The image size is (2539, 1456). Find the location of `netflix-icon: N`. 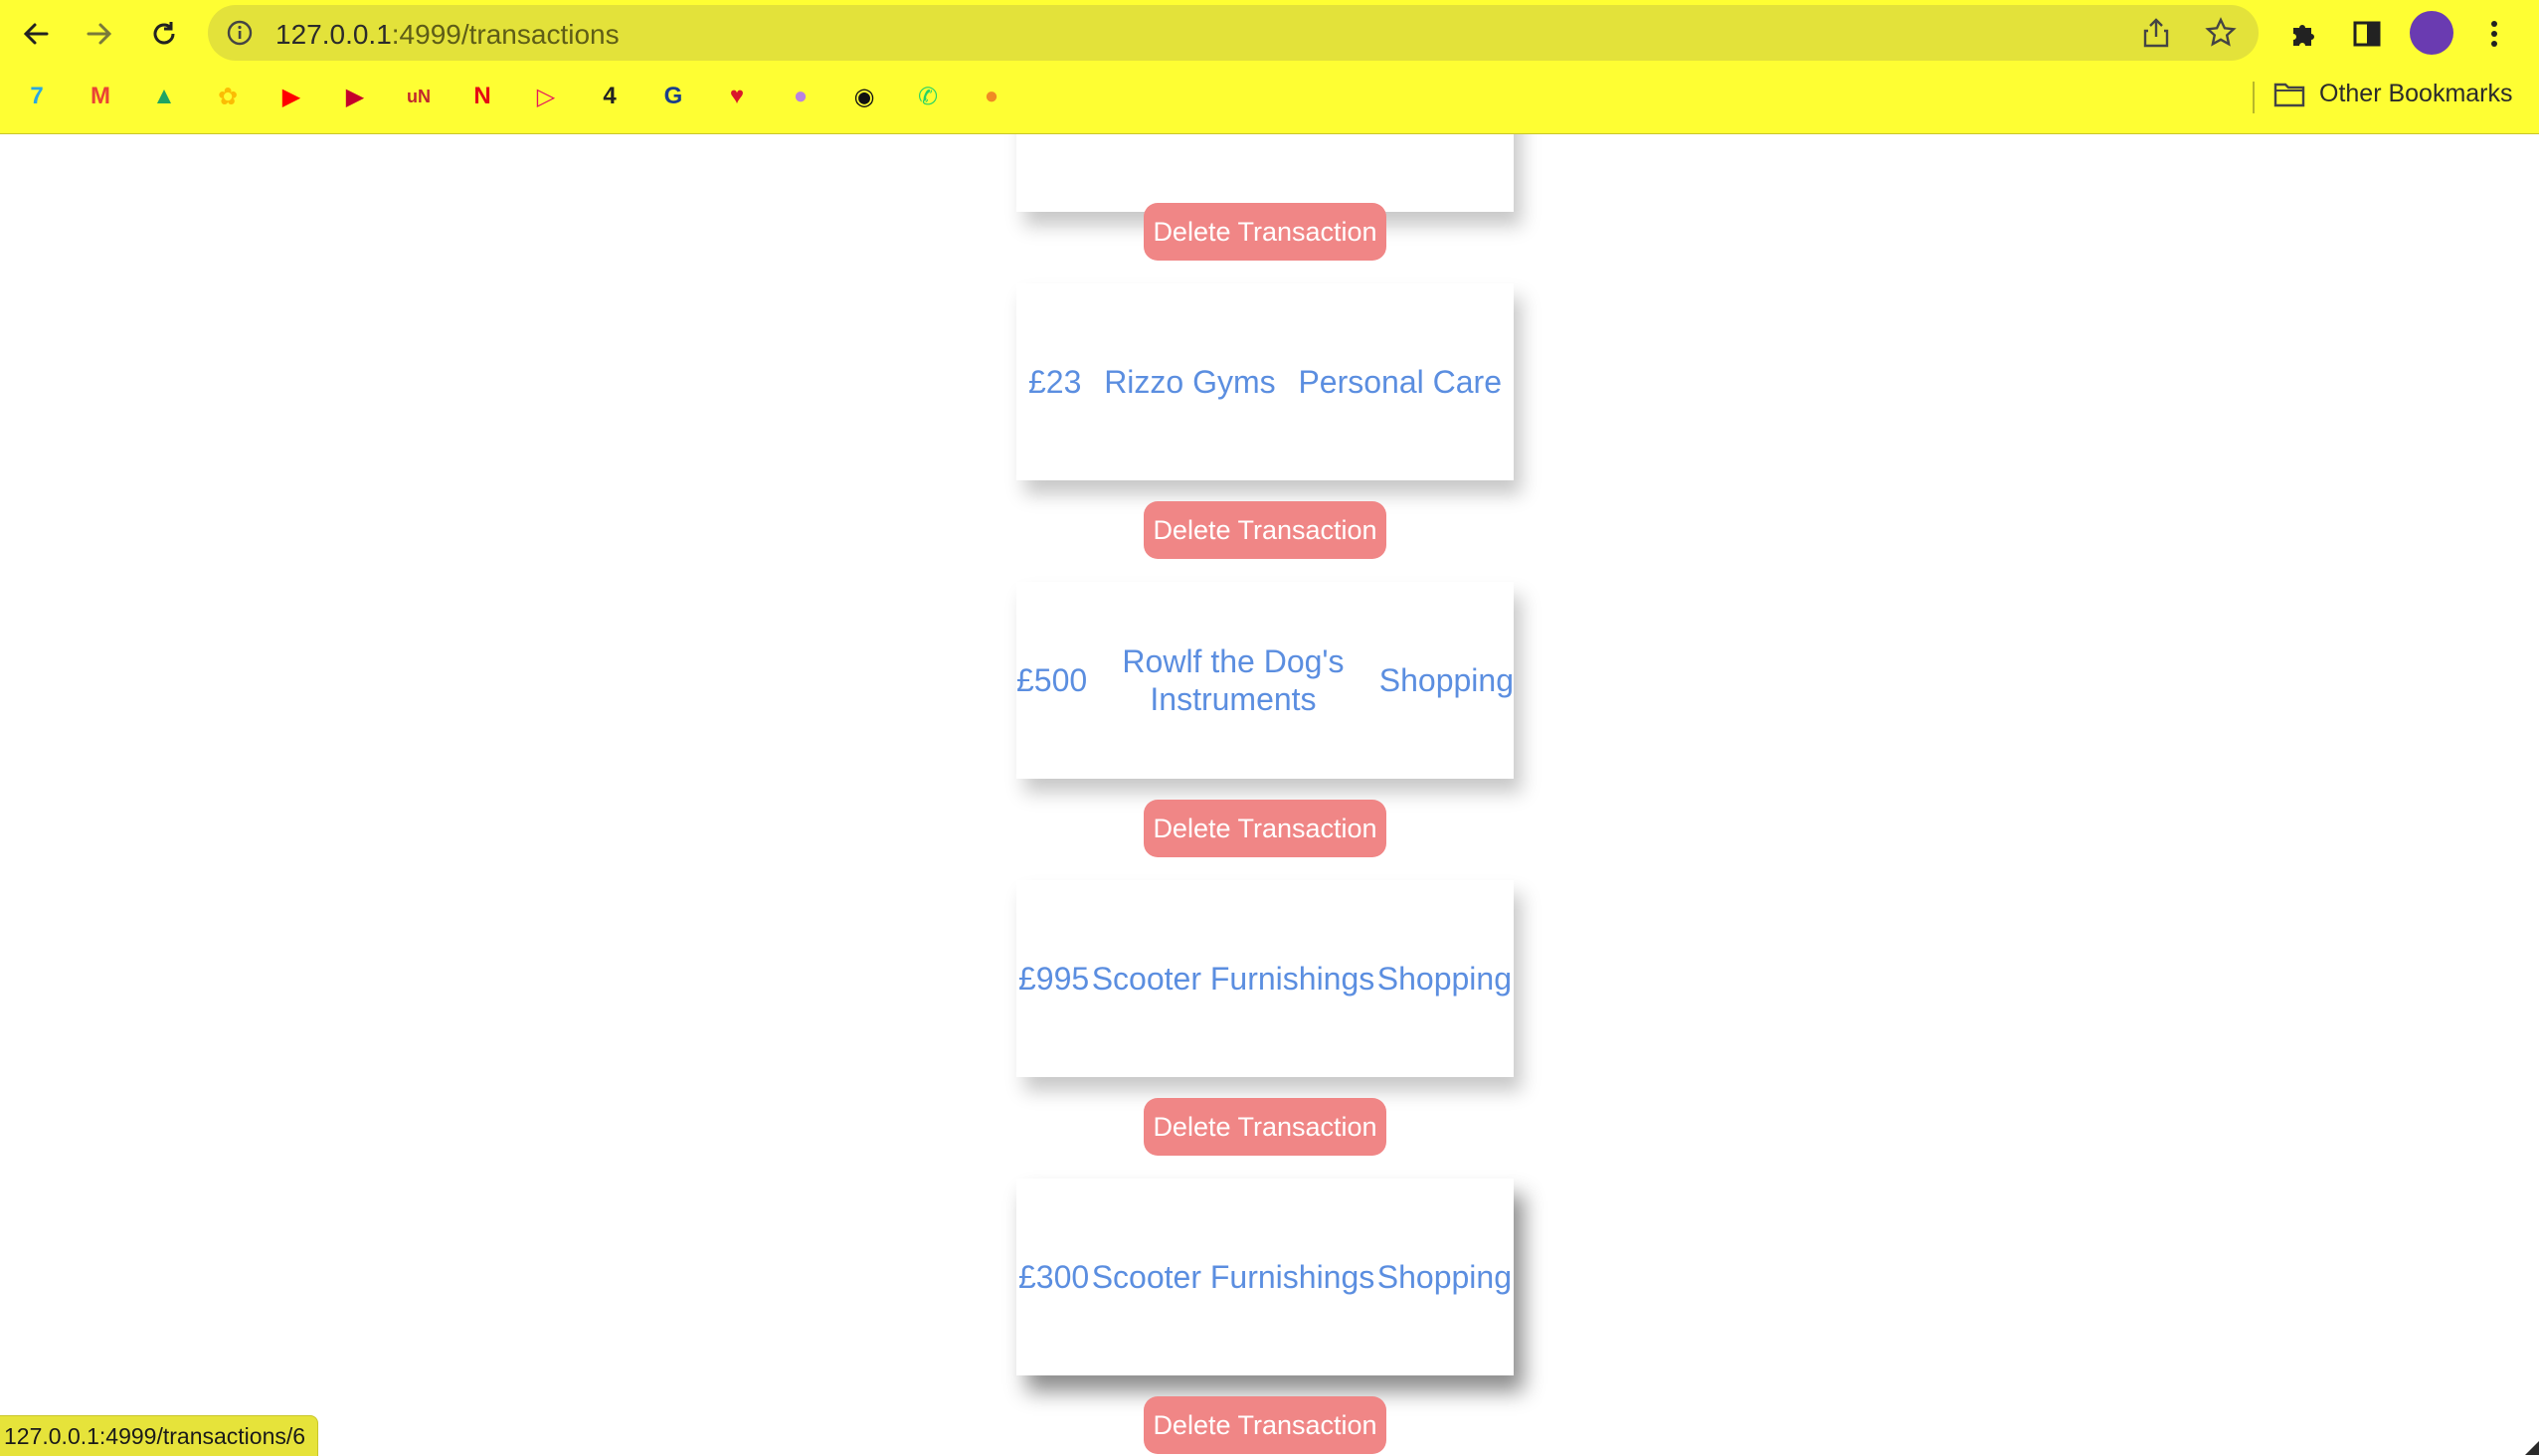

netflix-icon: N is located at coordinates (482, 96).